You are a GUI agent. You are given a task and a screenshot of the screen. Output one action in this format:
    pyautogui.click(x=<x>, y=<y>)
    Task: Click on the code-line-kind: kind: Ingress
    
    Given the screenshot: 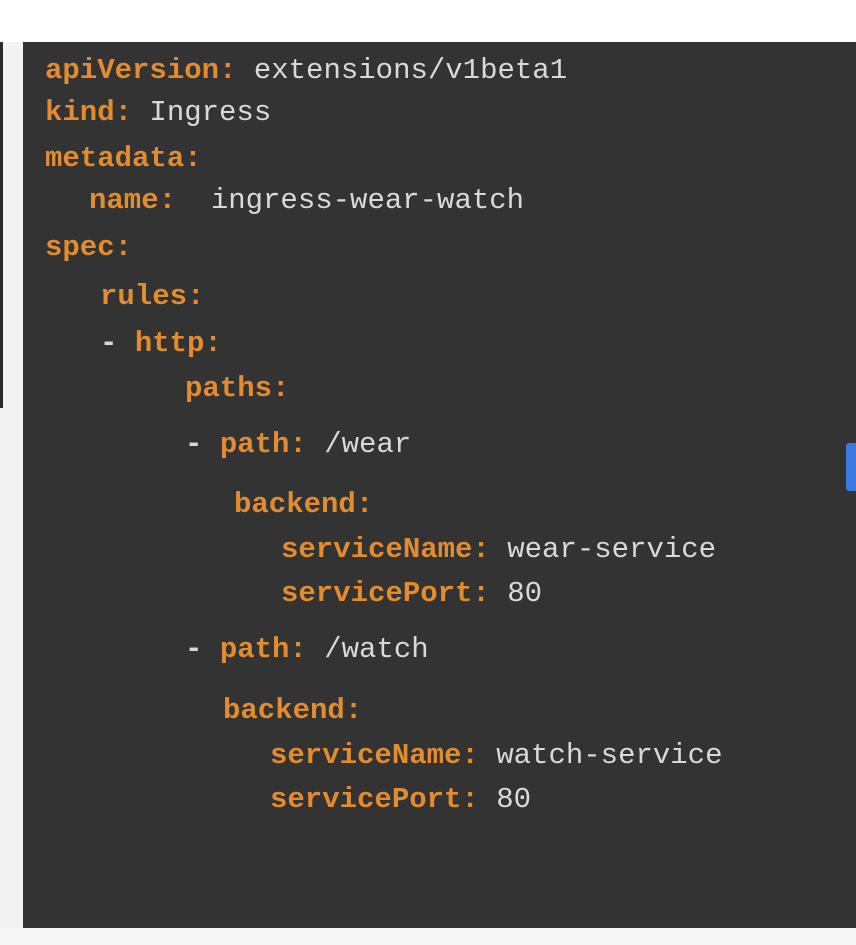 What is the action you would take?
    pyautogui.click(x=158, y=113)
    